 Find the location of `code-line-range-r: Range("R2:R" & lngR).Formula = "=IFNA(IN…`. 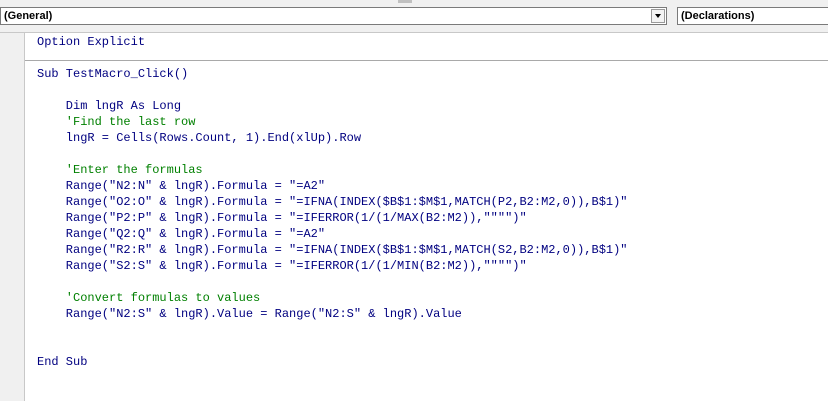

code-line-range-r: Range("R2:R" & lngR).Formula = "=IFNA(IN… is located at coordinates (332, 250).